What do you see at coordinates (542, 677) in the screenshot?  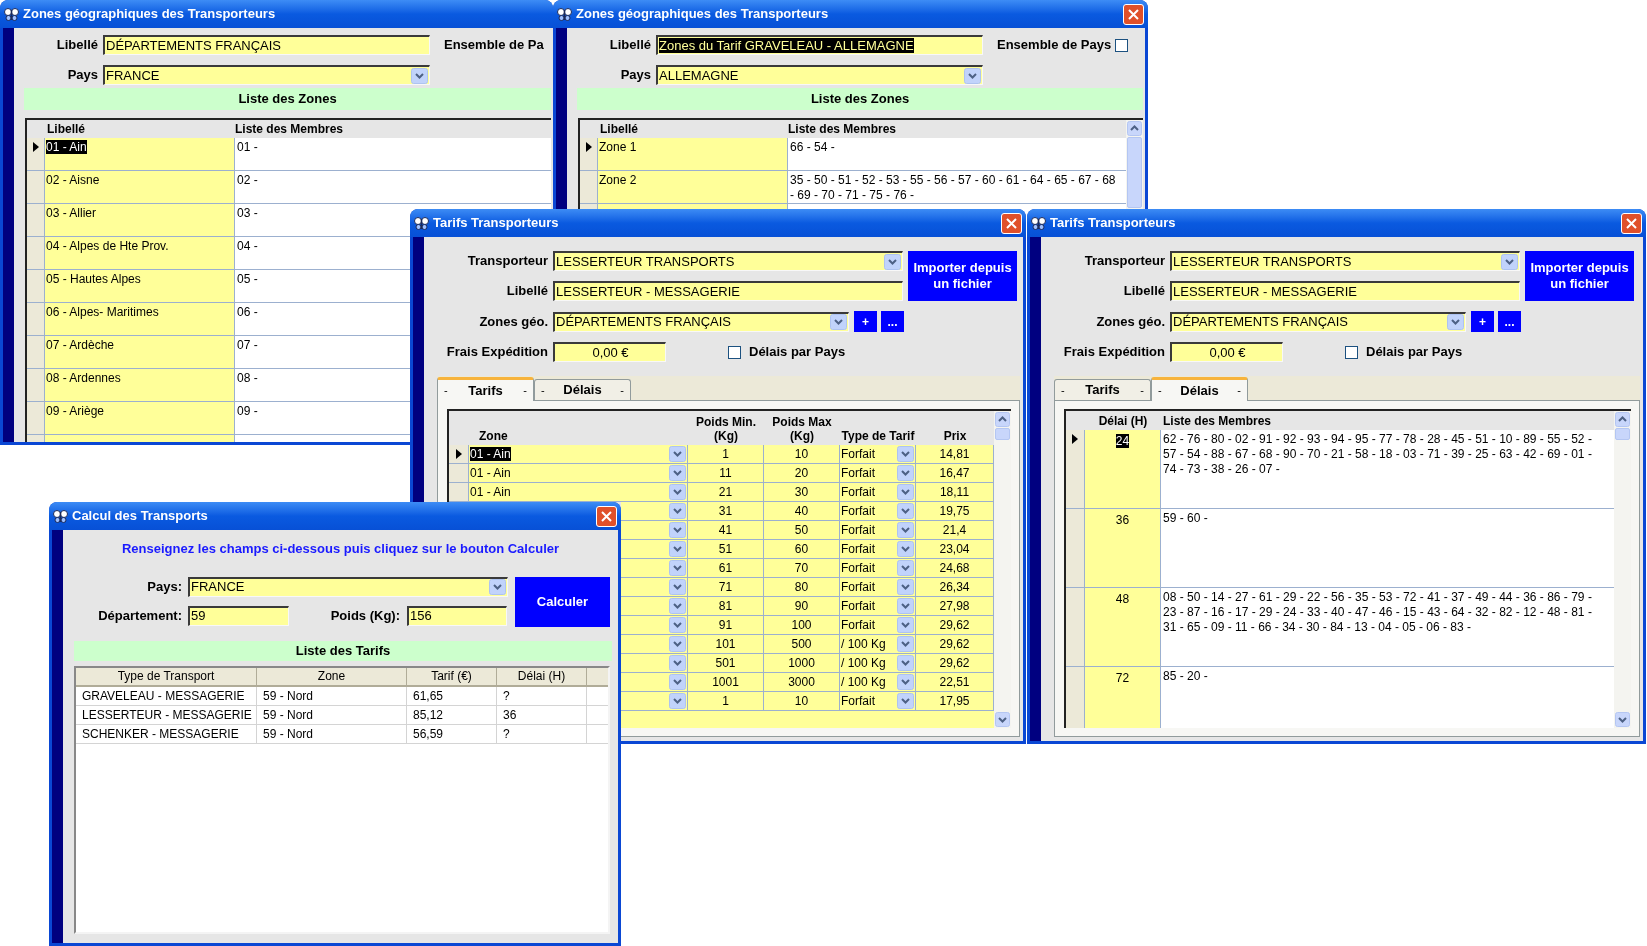 I see `column-header: Délai (H)` at bounding box center [542, 677].